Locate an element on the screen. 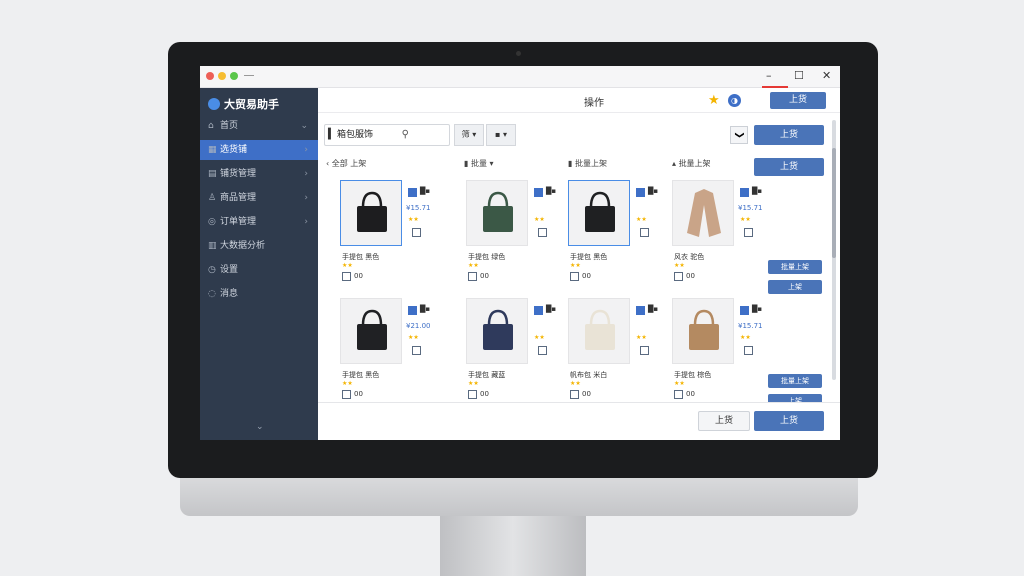 Image resolution: width=1024 pixels, height=576 pixels. column-header-3: ▴ 批量上架 is located at coordinates (691, 163).